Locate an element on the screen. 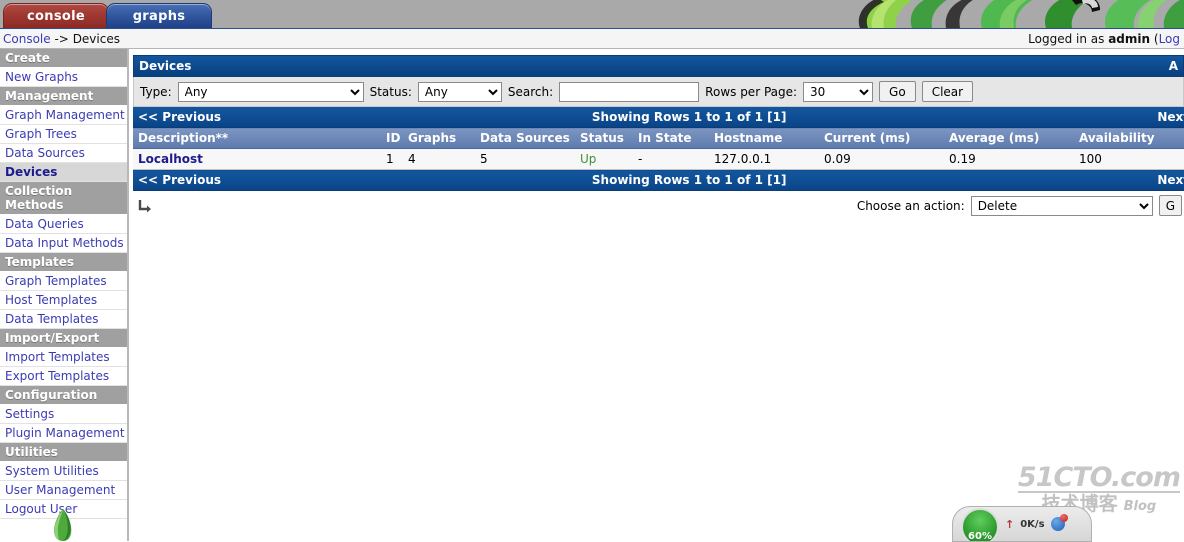 The width and height of the screenshot is (1184, 542). column-header-average-ms: Average (ms) is located at coordinates (1009, 138).